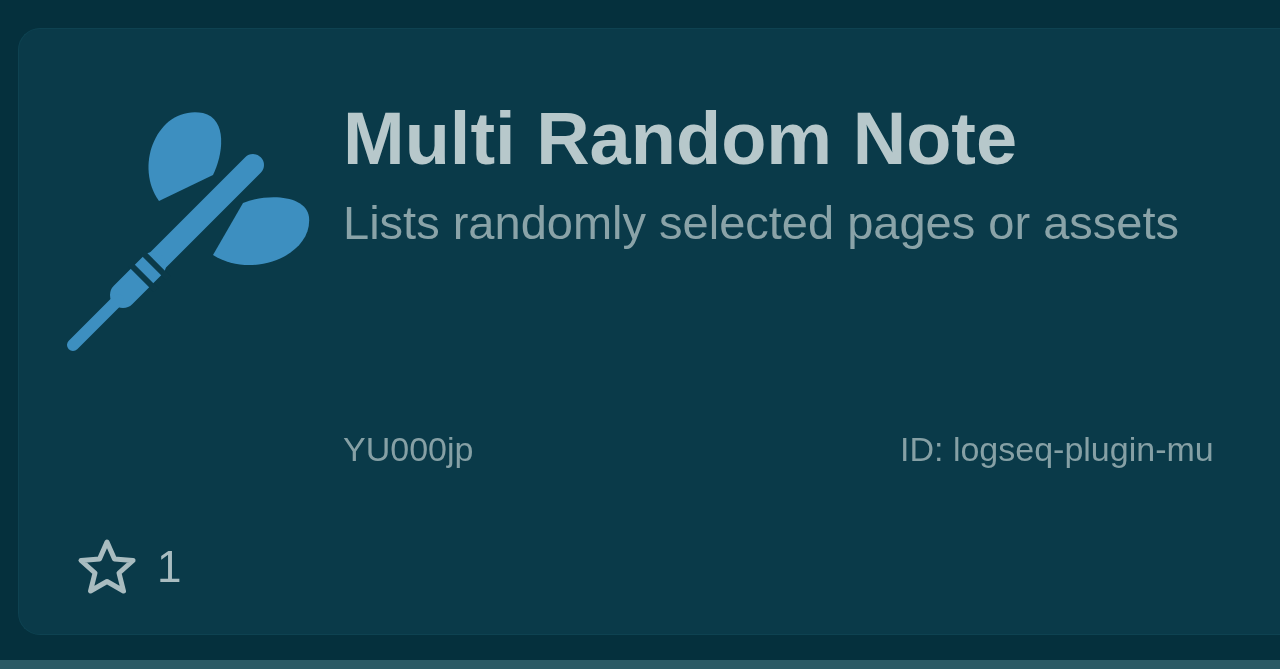 This screenshot has width=1280, height=669. I want to click on star-count: 1, so click(169, 567).